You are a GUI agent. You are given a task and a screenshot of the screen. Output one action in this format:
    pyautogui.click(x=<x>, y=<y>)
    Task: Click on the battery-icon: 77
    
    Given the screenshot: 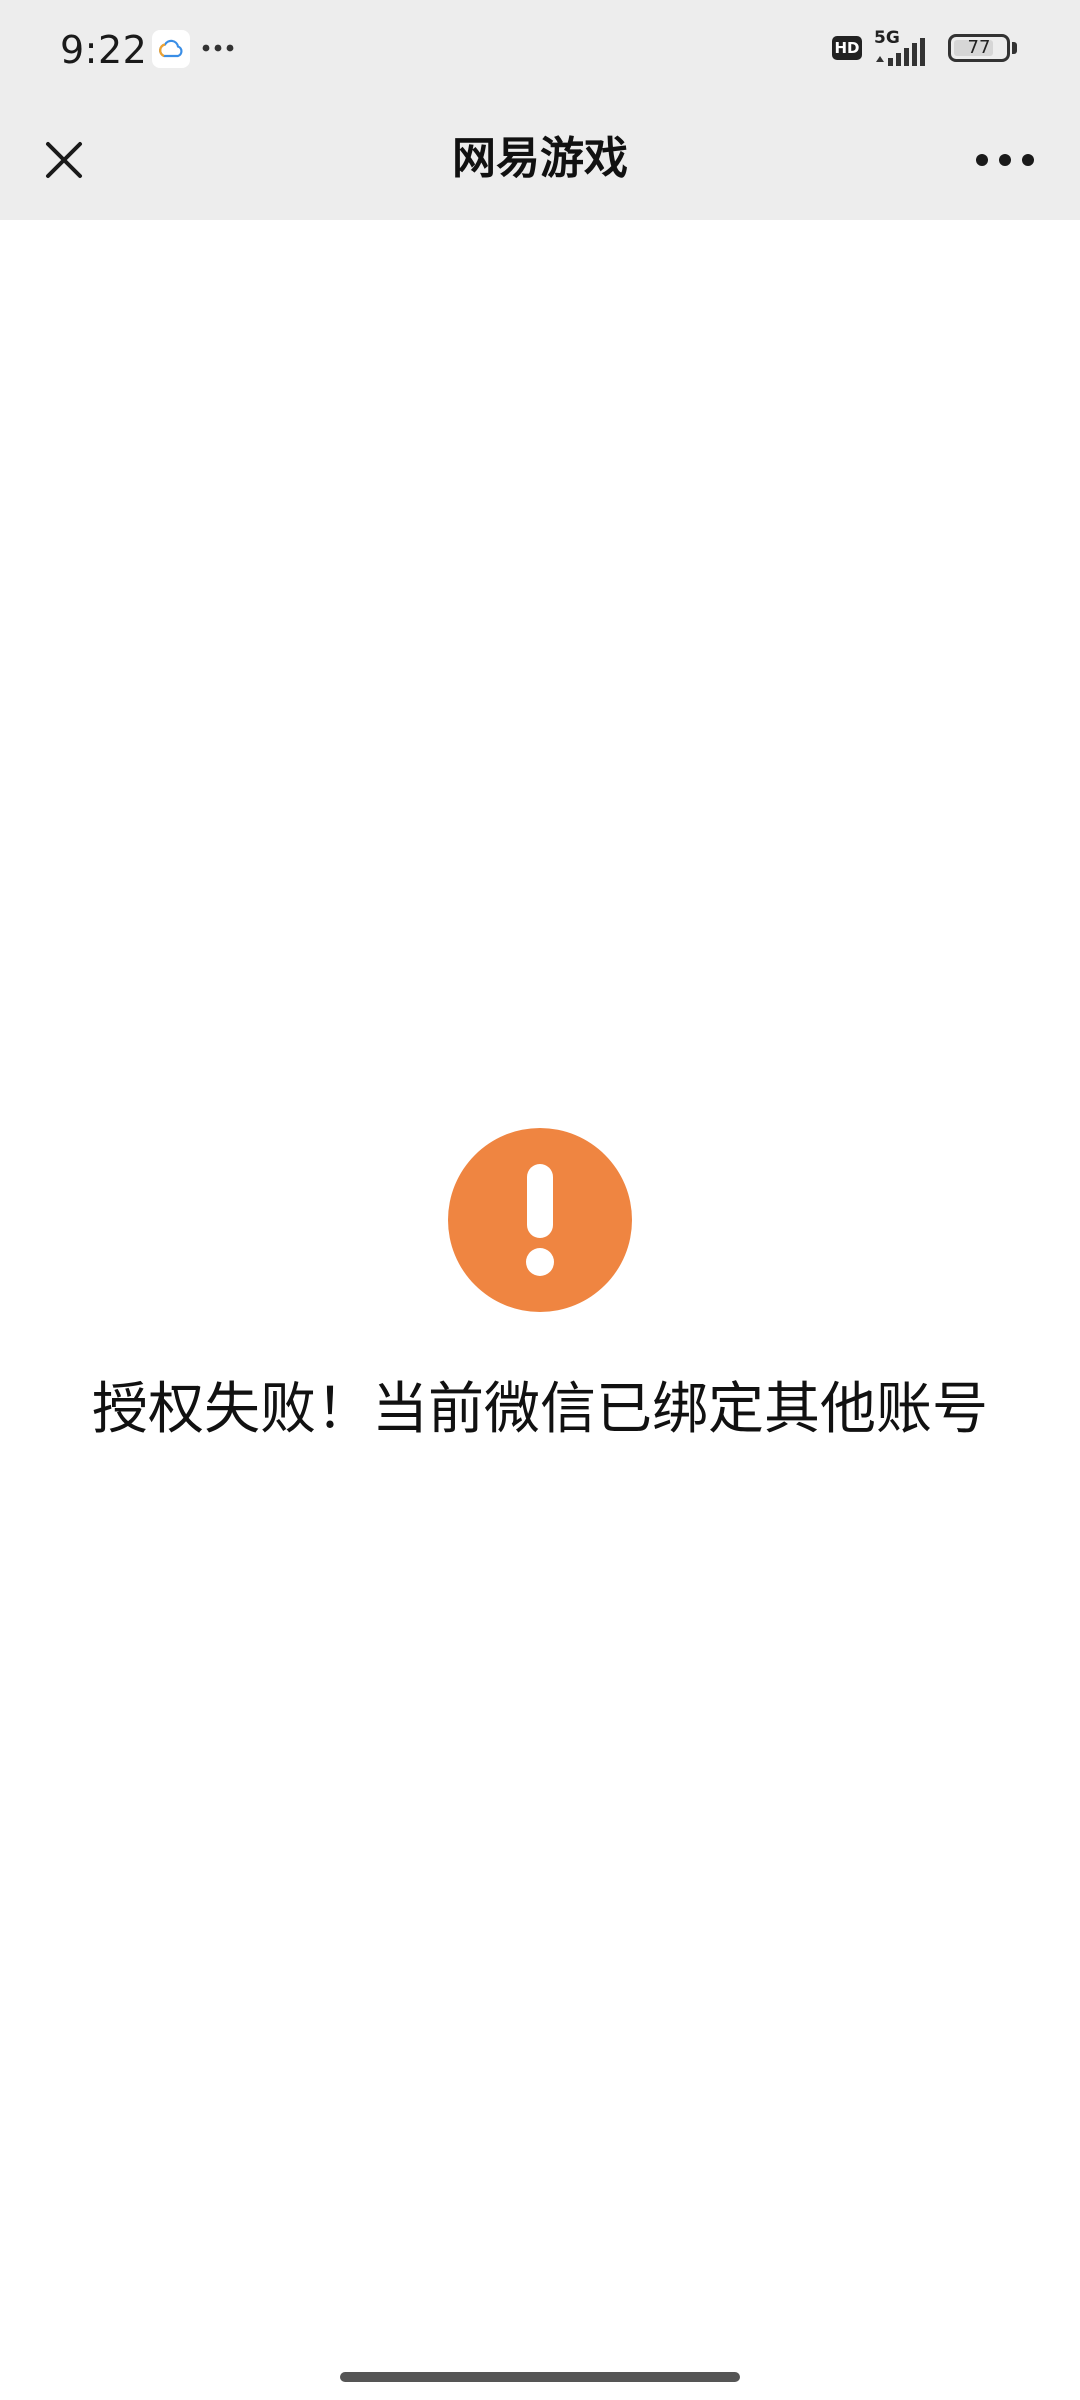 What is the action you would take?
    pyautogui.click(x=979, y=48)
    